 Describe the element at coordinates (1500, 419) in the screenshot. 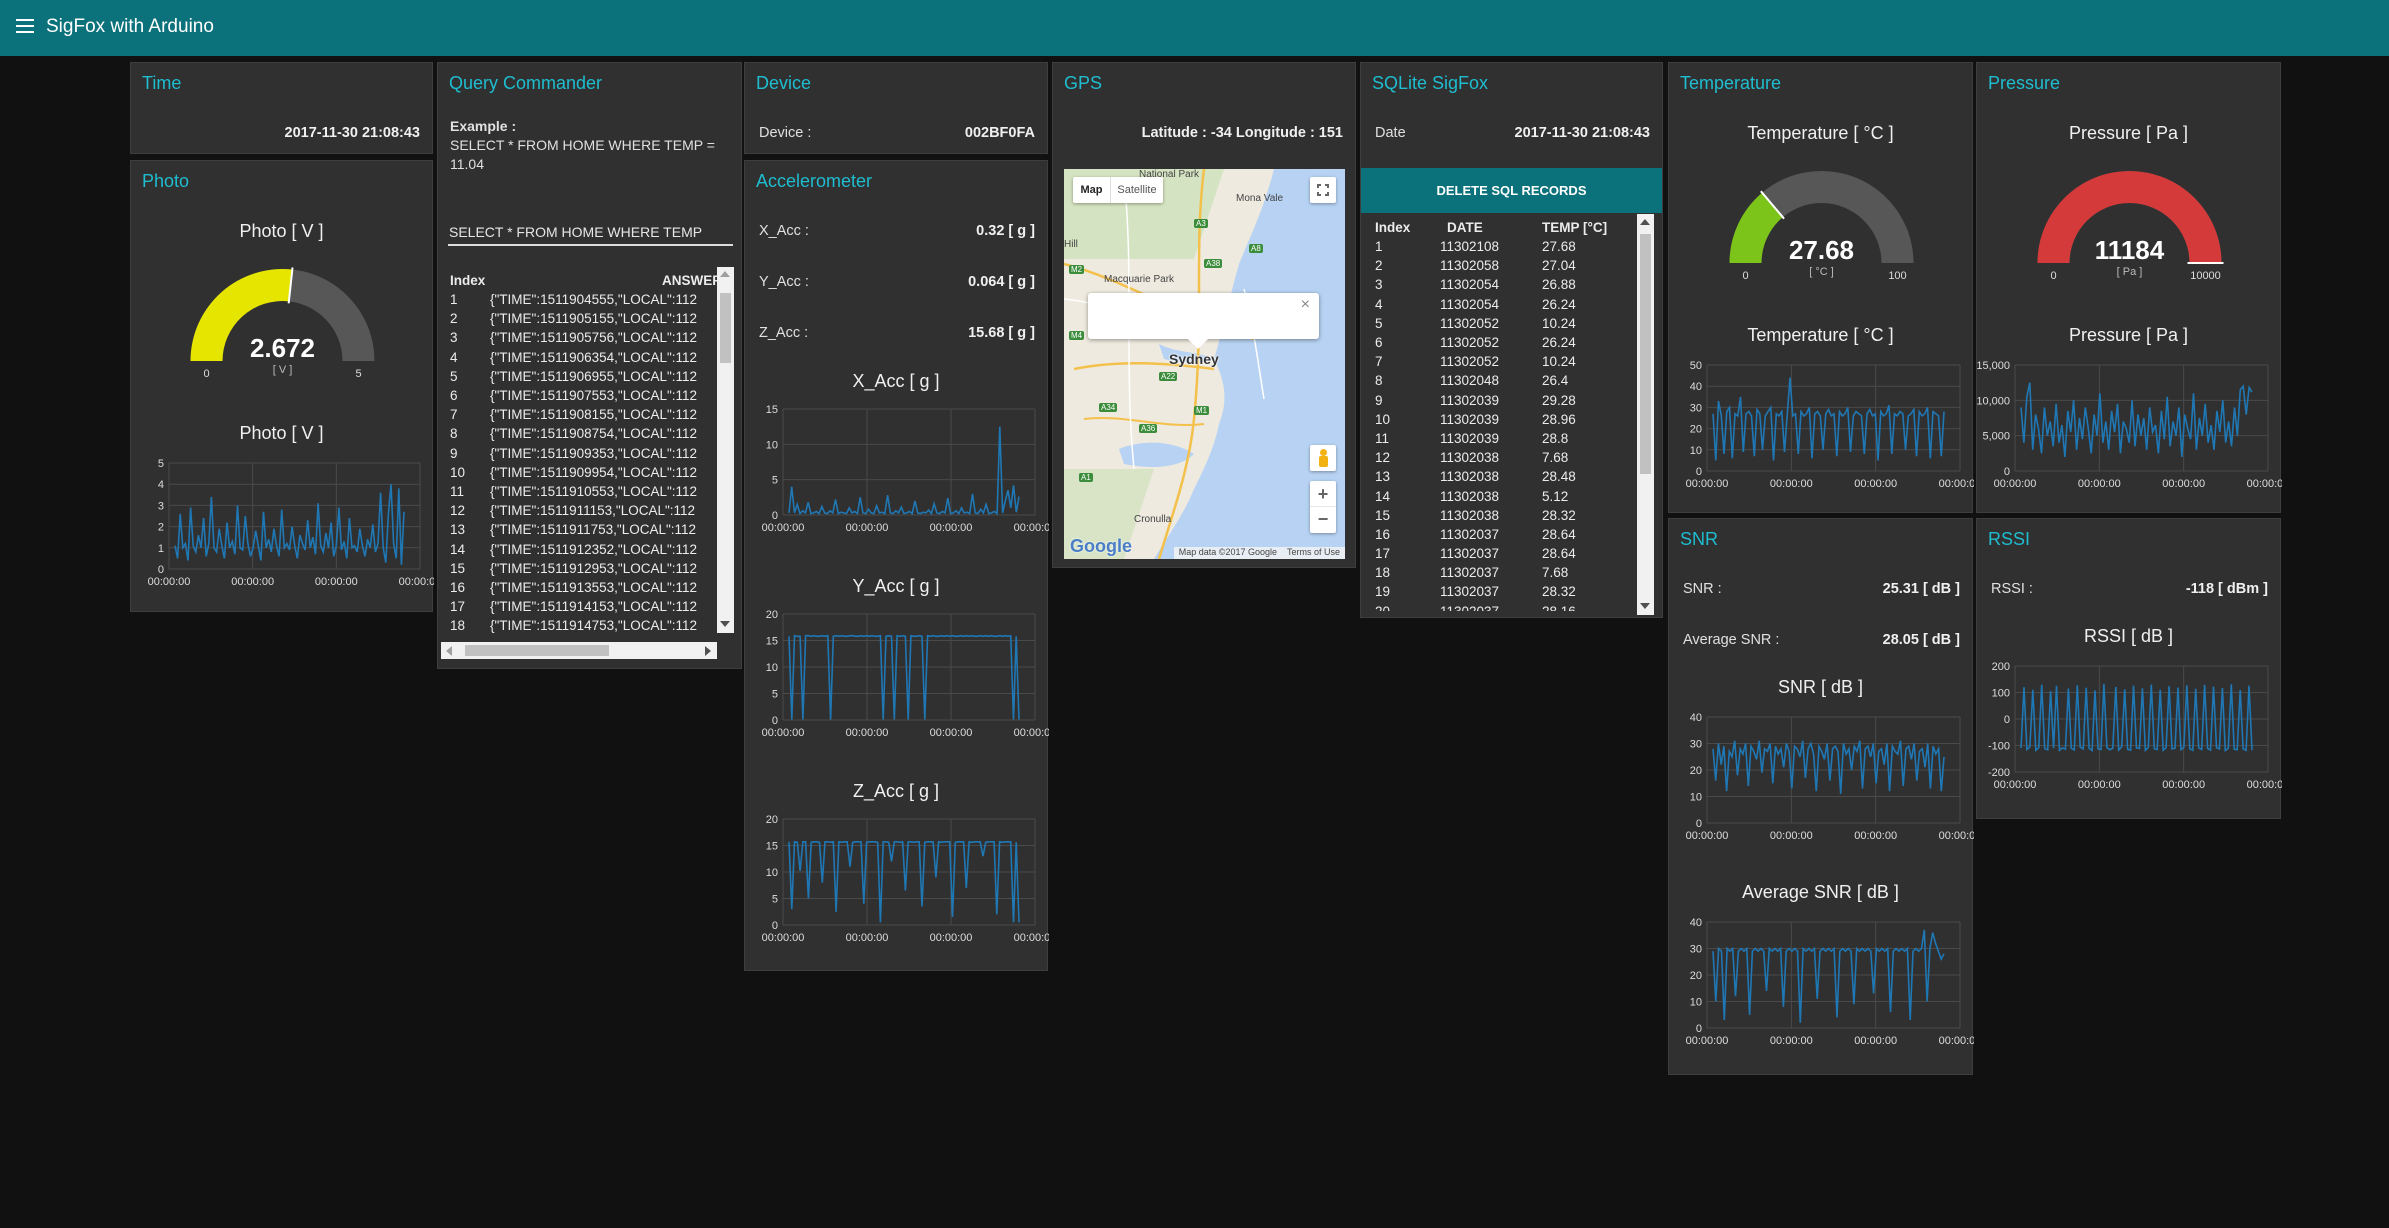

I see `table-row: 10 11302039 28.96` at that location.